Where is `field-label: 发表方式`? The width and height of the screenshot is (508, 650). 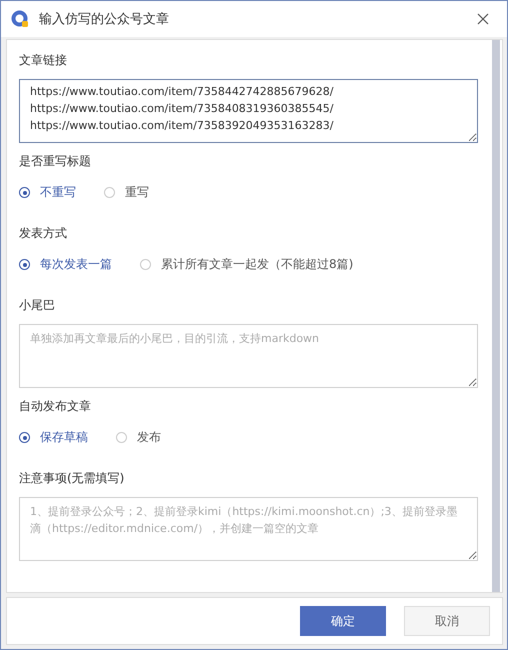
field-label: 发表方式 is located at coordinates (43, 233).